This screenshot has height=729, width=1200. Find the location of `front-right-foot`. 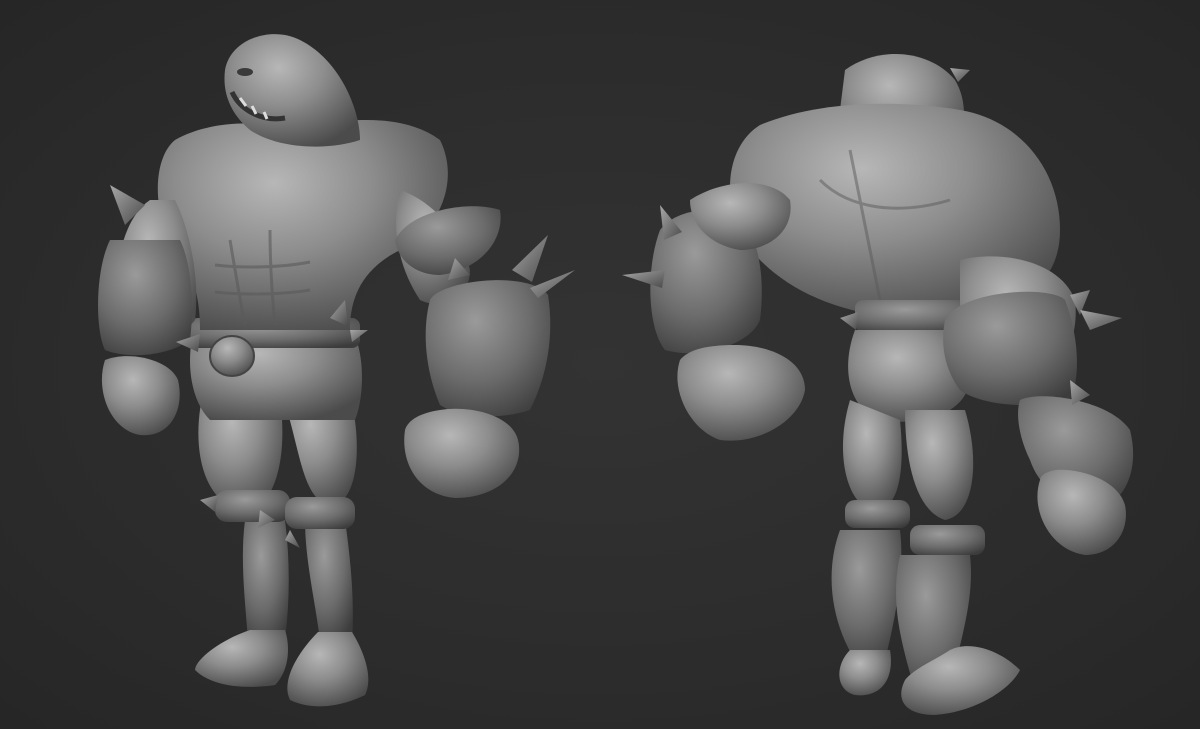

front-right-foot is located at coordinates (328, 669).